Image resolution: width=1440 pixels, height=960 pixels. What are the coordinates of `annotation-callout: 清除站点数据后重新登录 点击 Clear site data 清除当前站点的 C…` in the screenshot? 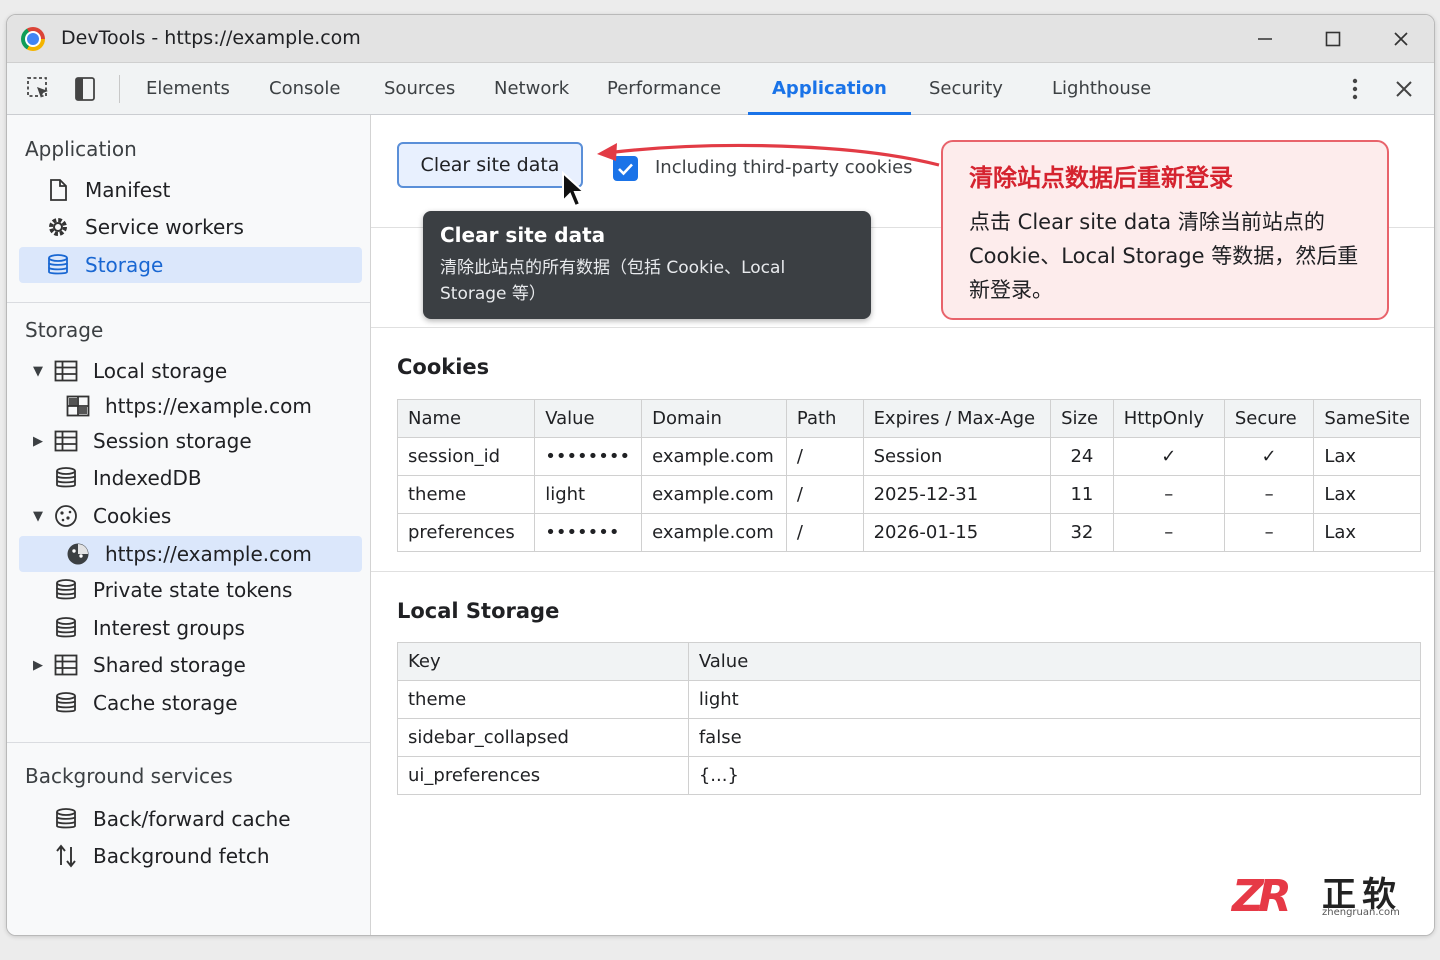 It's located at (1165, 230).